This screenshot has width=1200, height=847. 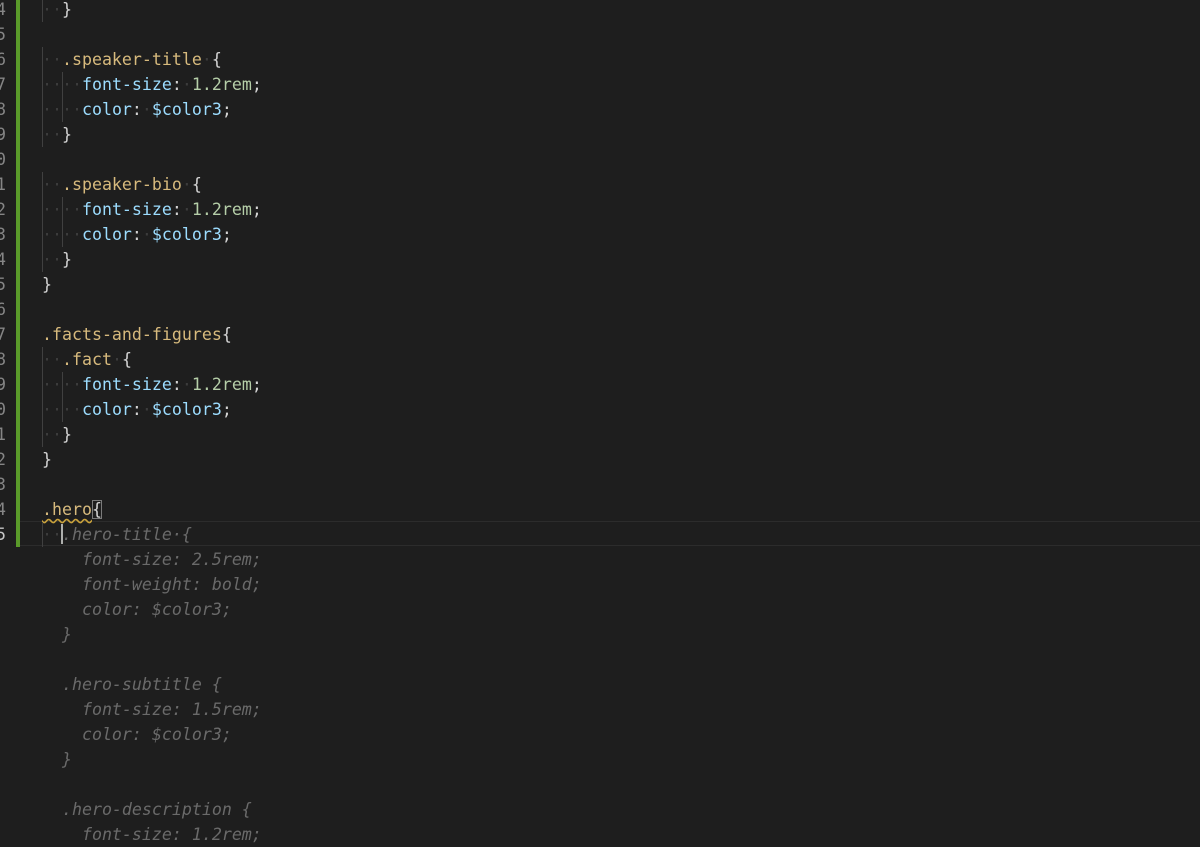 What do you see at coordinates (600, 234) in the screenshot?
I see `code-line: 3 ····color:·$color3;` at bounding box center [600, 234].